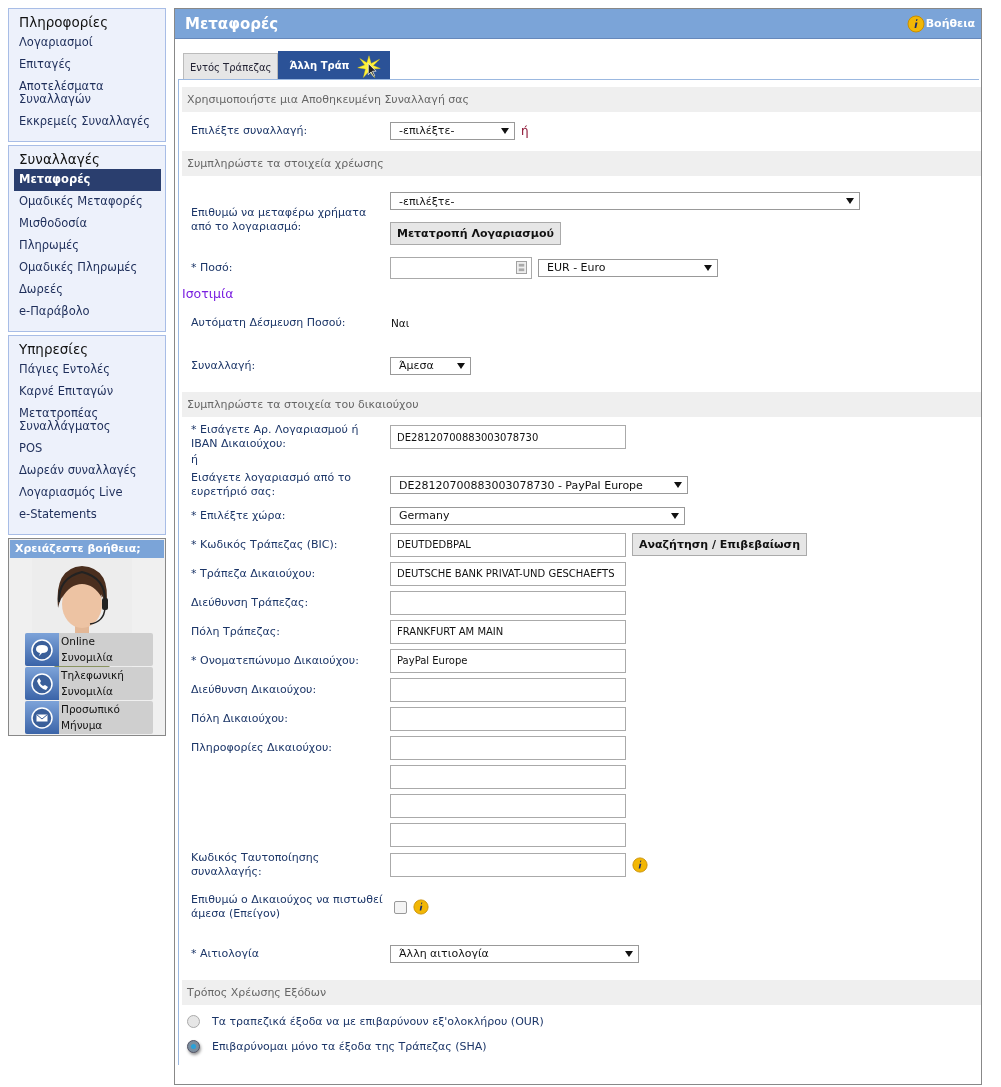 This screenshot has height=1087, width=1001. Describe the element at coordinates (279, 219) in the screenshot. I see `field-label: Επιθυμώ να μεταφέρω χρήματα από το λογαριασμό:` at that location.